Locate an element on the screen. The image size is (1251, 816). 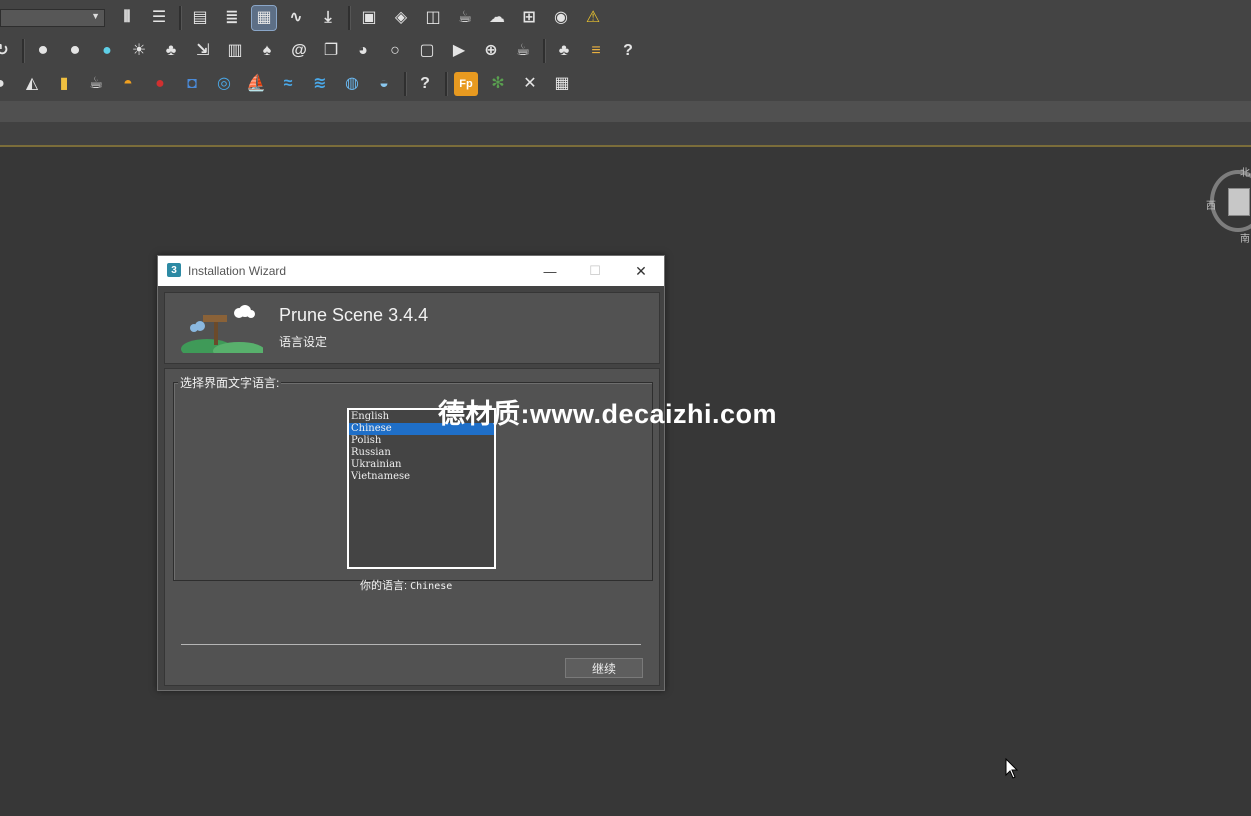
wizard-header: Prune Scene 3.4.4 语言设定 is located at coordinates (412, 328).